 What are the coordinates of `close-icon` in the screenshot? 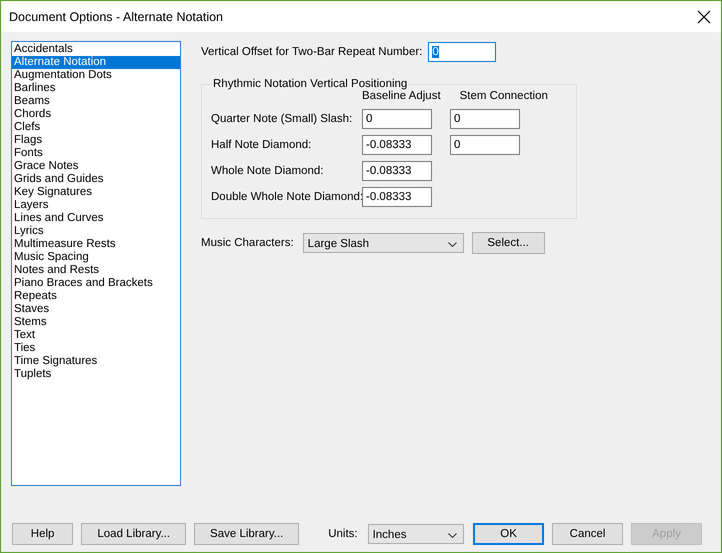 It's located at (704, 17).